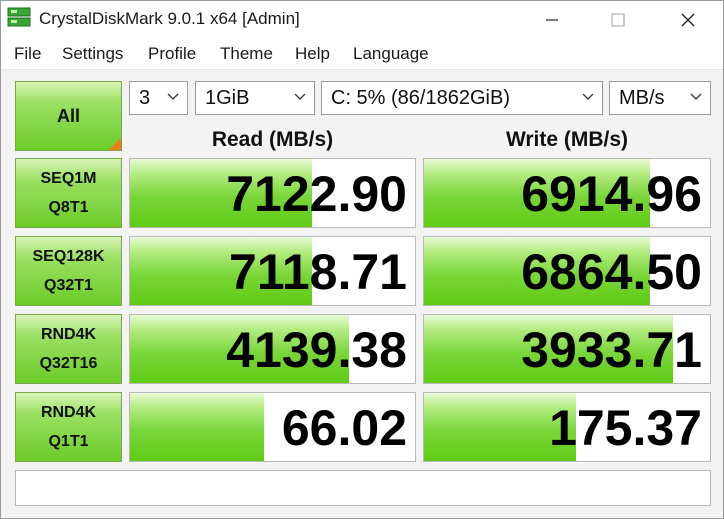 The height and width of the screenshot is (519, 724). Describe the element at coordinates (420, 98) in the screenshot. I see `drive-value: C: 5% (86/1862GiB)` at that location.